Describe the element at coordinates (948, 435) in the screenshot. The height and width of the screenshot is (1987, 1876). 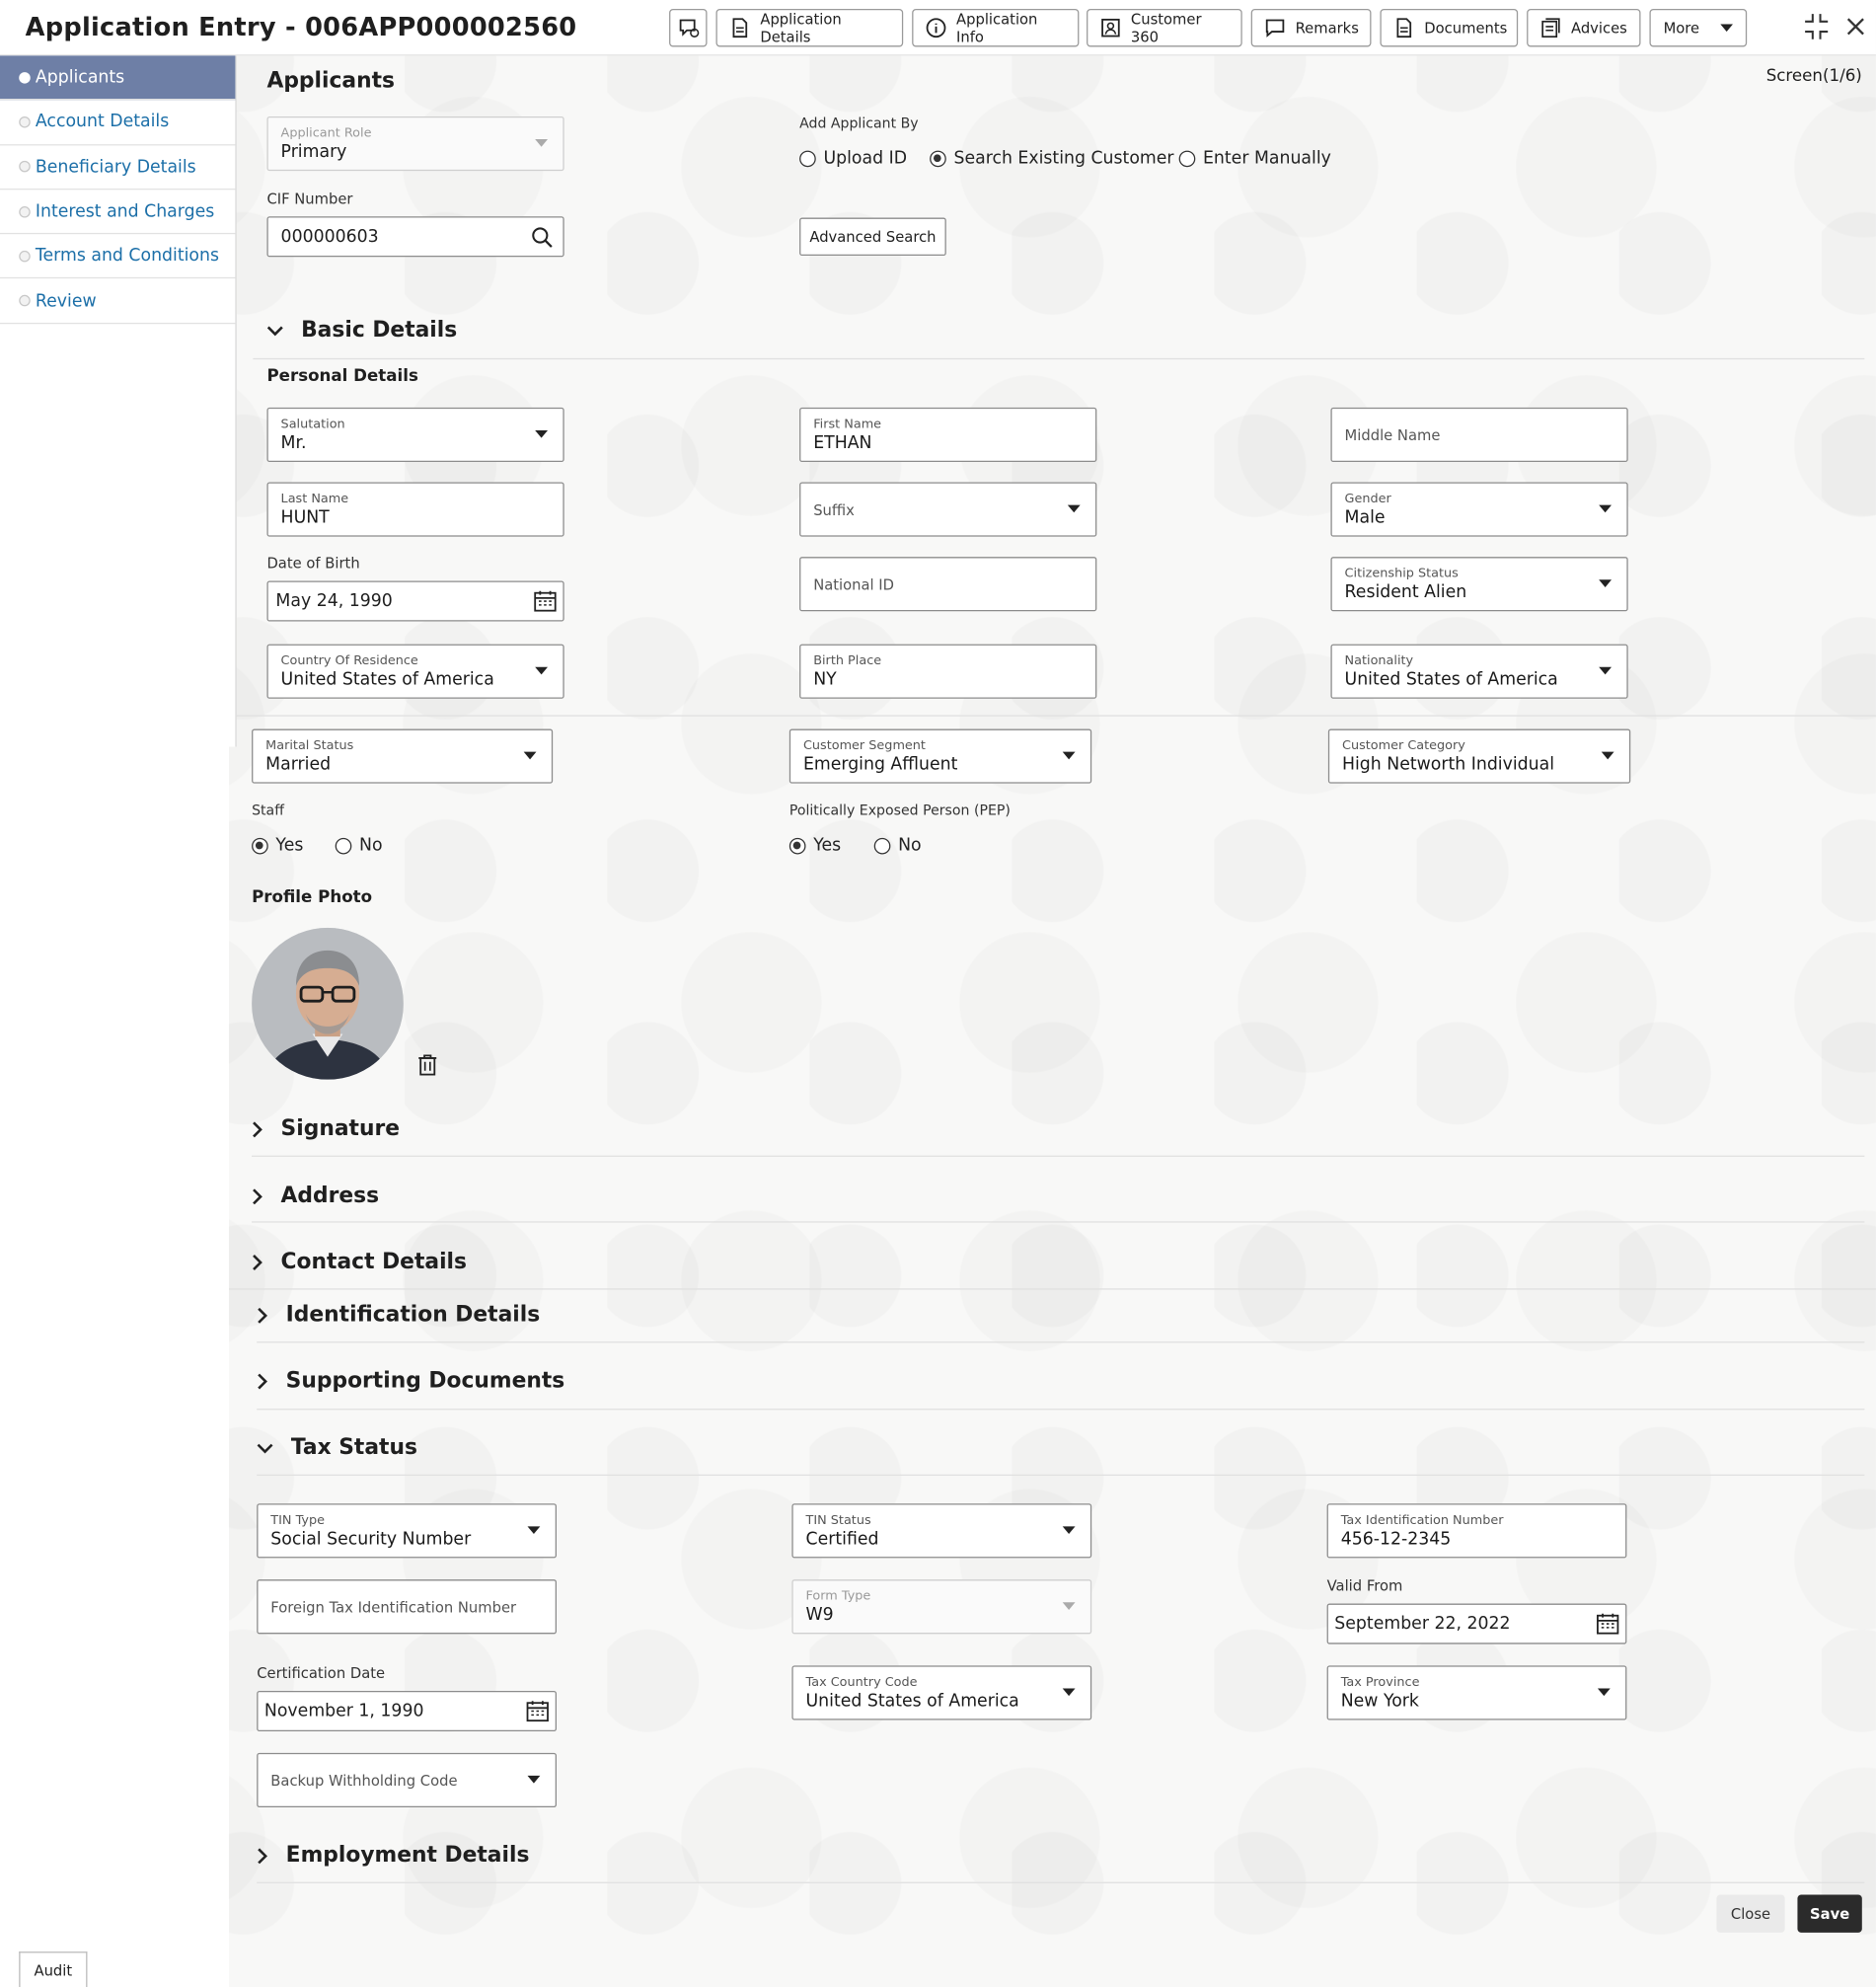
I see `first-name-field: First Name ETHAN` at that location.